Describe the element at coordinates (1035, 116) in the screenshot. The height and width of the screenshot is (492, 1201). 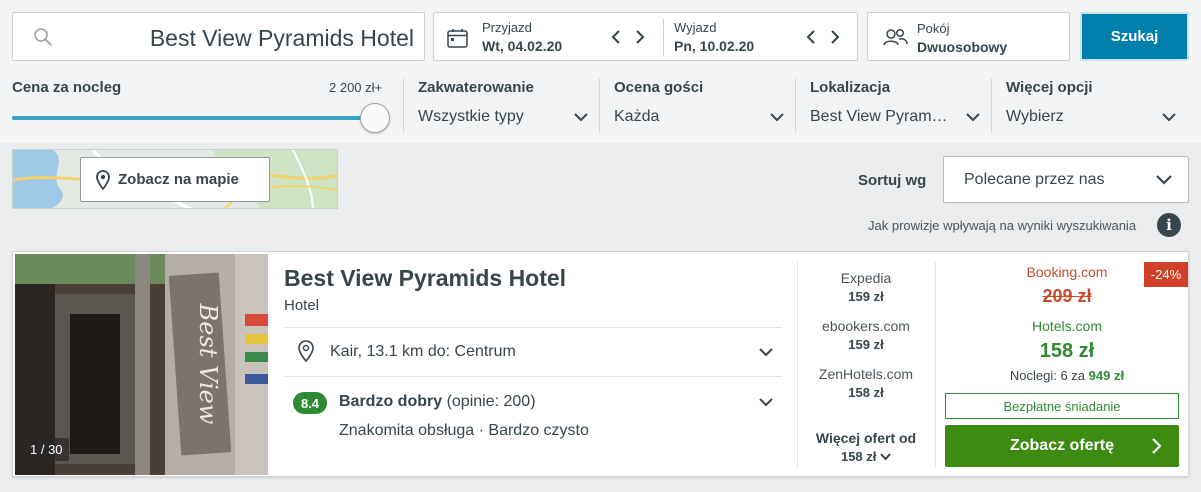
I see `filter-value: Wybierz` at that location.